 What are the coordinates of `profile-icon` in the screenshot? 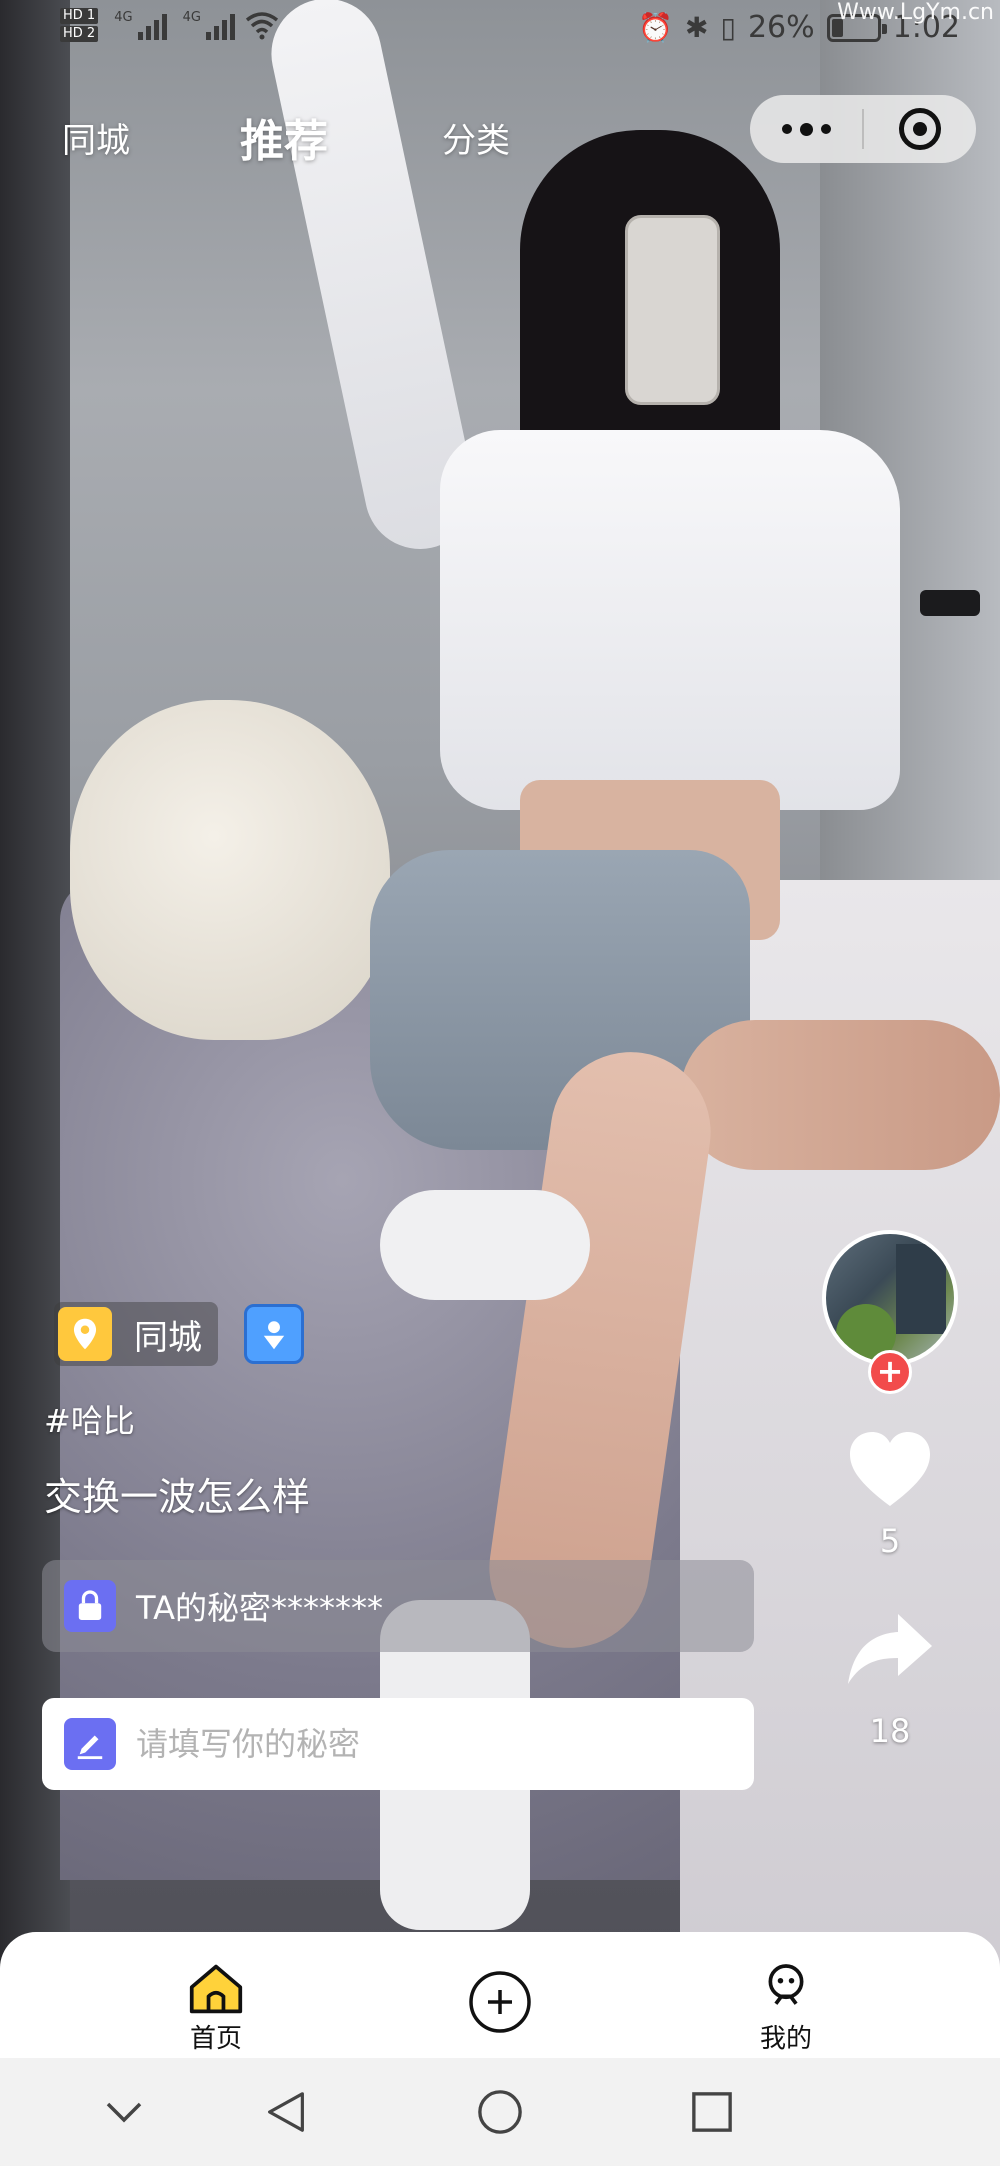 It's located at (786, 1984).